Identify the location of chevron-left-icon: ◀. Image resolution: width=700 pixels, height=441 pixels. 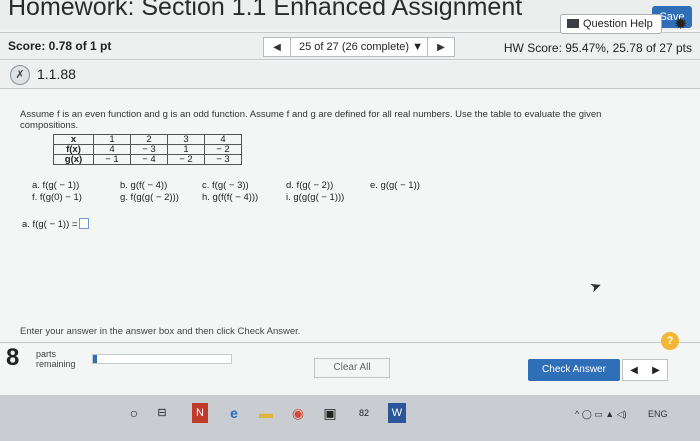
(277, 47).